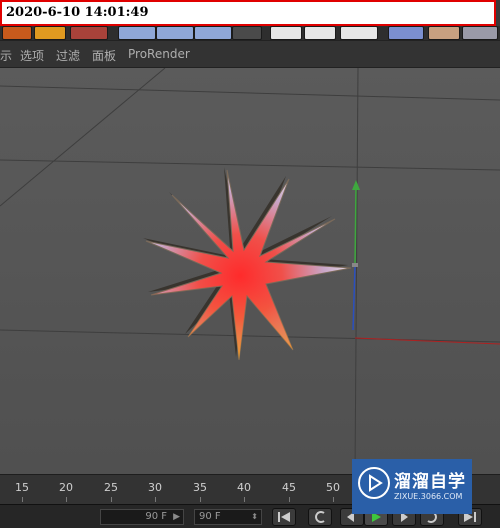 Image resolution: width=500 pixels, height=528 pixels. What do you see at coordinates (428, 496) in the screenshot?
I see `watermark-url: ZIXUE.3066.COM` at bounding box center [428, 496].